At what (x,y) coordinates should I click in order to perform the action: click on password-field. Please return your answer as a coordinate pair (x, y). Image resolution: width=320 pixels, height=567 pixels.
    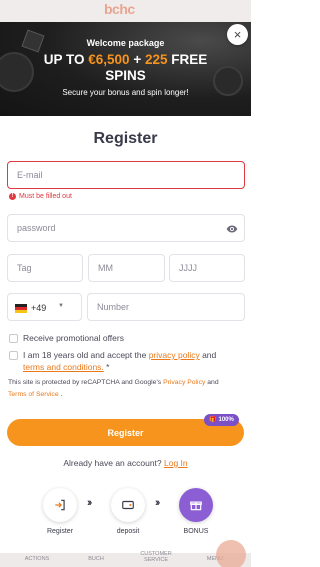
    Looking at the image, I should click on (126, 228).